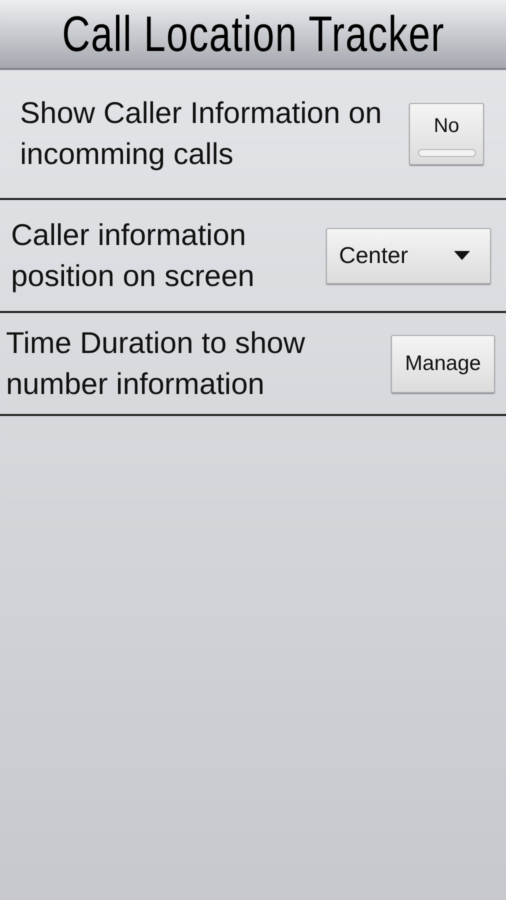 The width and height of the screenshot is (506, 900). Describe the element at coordinates (443, 363) in the screenshot. I see `manage-button: Manage` at that location.